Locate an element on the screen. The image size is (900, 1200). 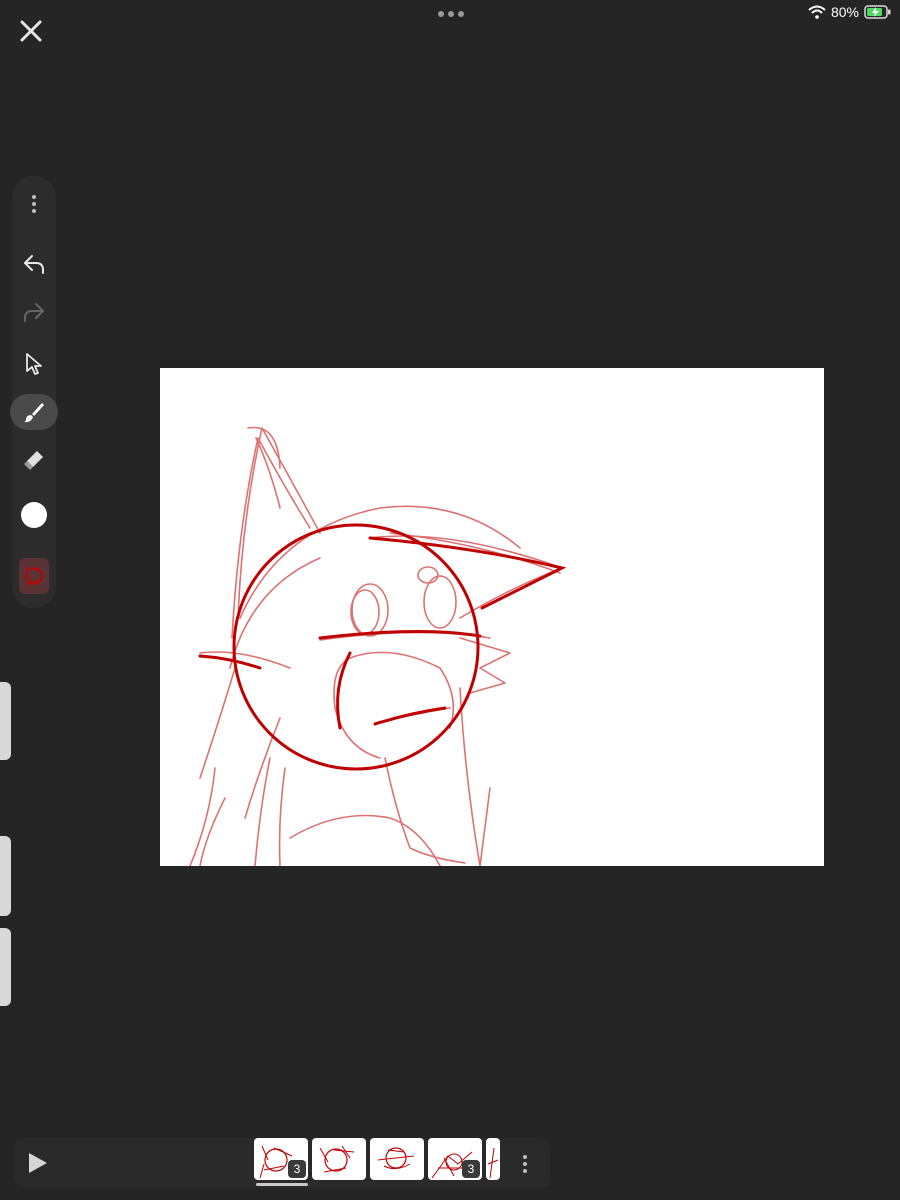
brush-icon is located at coordinates (34, 413).